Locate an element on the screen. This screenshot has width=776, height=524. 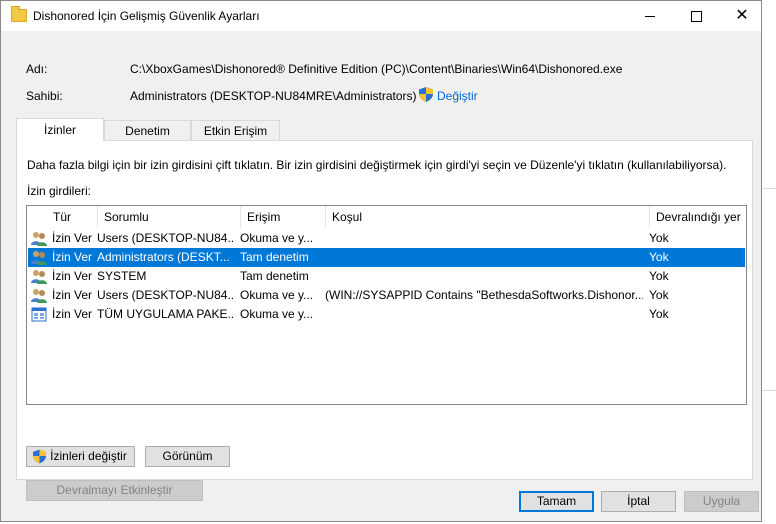
column-principal: Sorumlu is located at coordinates (169, 217).